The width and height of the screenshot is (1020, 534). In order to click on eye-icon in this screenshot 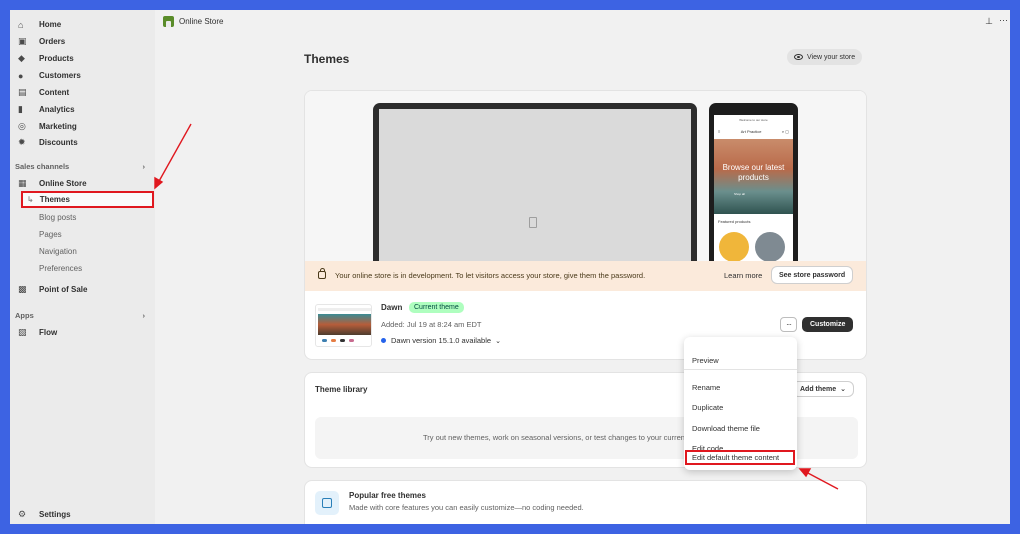, I will do `click(798, 57)`.